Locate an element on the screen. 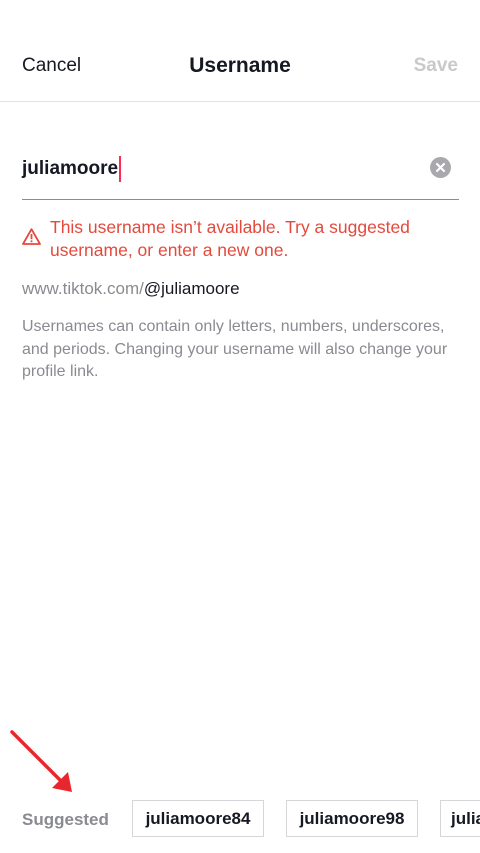 The height and width of the screenshot is (853, 480). profile-link: www.tiktok.com/@juliamoore is located at coordinates (131, 289).